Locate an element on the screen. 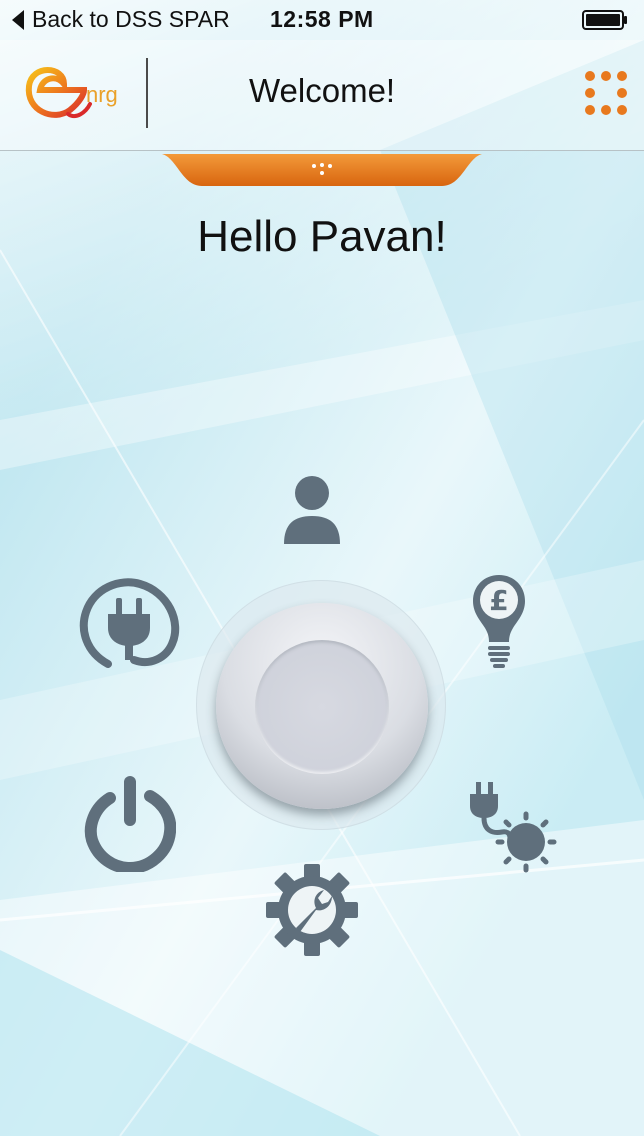  user-icon is located at coordinates (312, 511).